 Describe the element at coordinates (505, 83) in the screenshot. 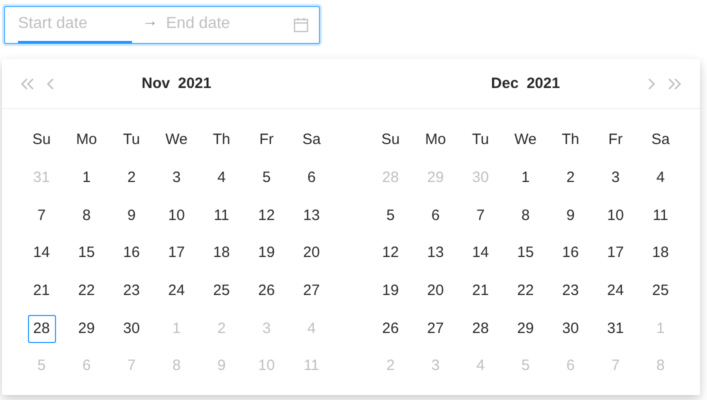

I see `month-button: Dec` at that location.